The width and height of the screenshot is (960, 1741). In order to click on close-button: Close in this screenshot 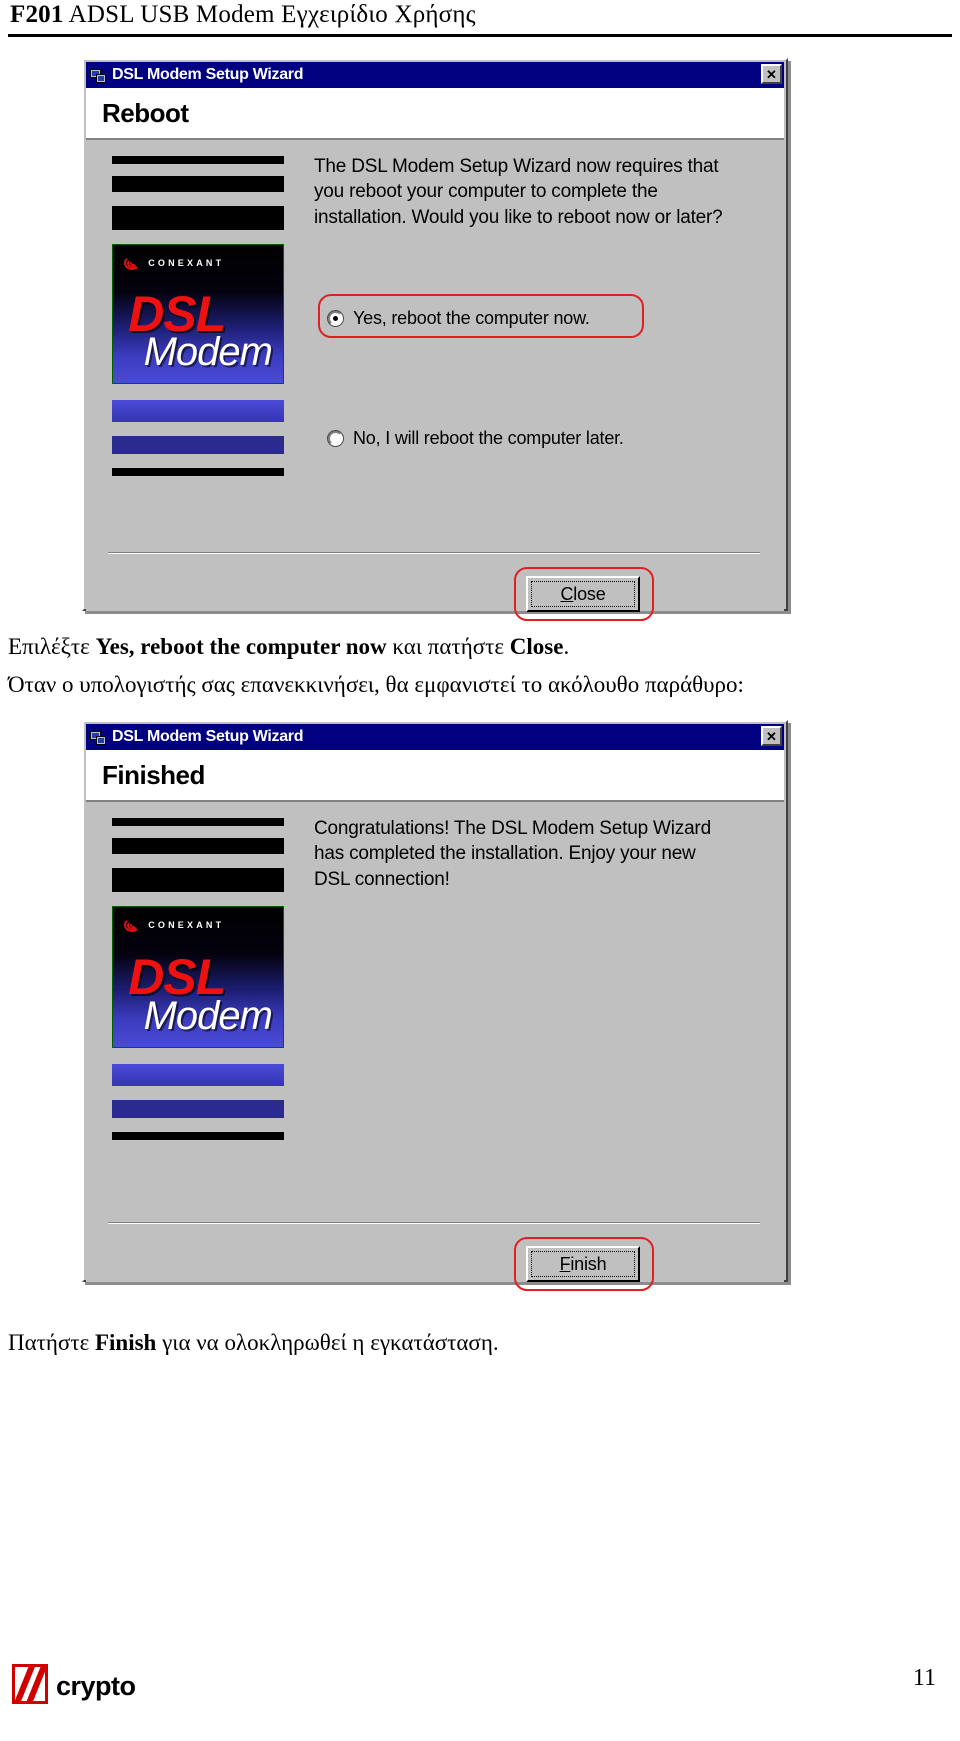, I will do `click(583, 594)`.